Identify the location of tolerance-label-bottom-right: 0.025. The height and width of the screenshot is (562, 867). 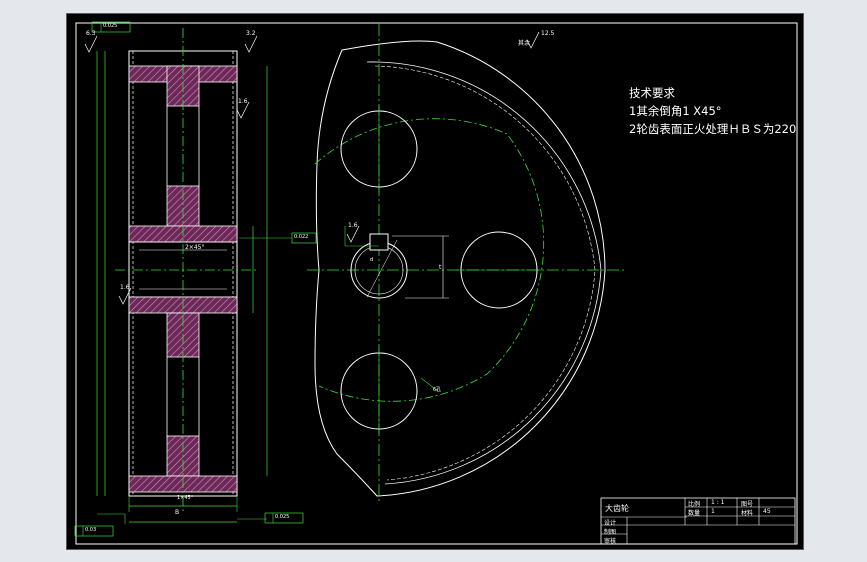
(282, 517).